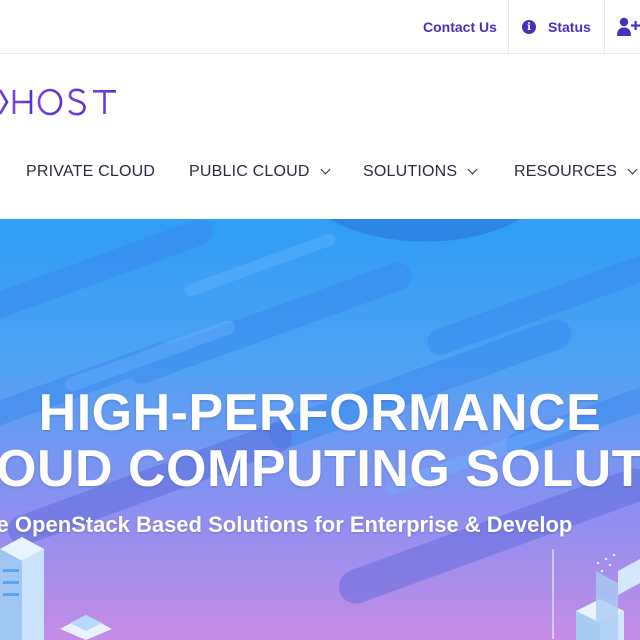 The image size is (640, 640). Describe the element at coordinates (566, 171) in the screenshot. I see `nav-item-label: RESOURCES` at that location.